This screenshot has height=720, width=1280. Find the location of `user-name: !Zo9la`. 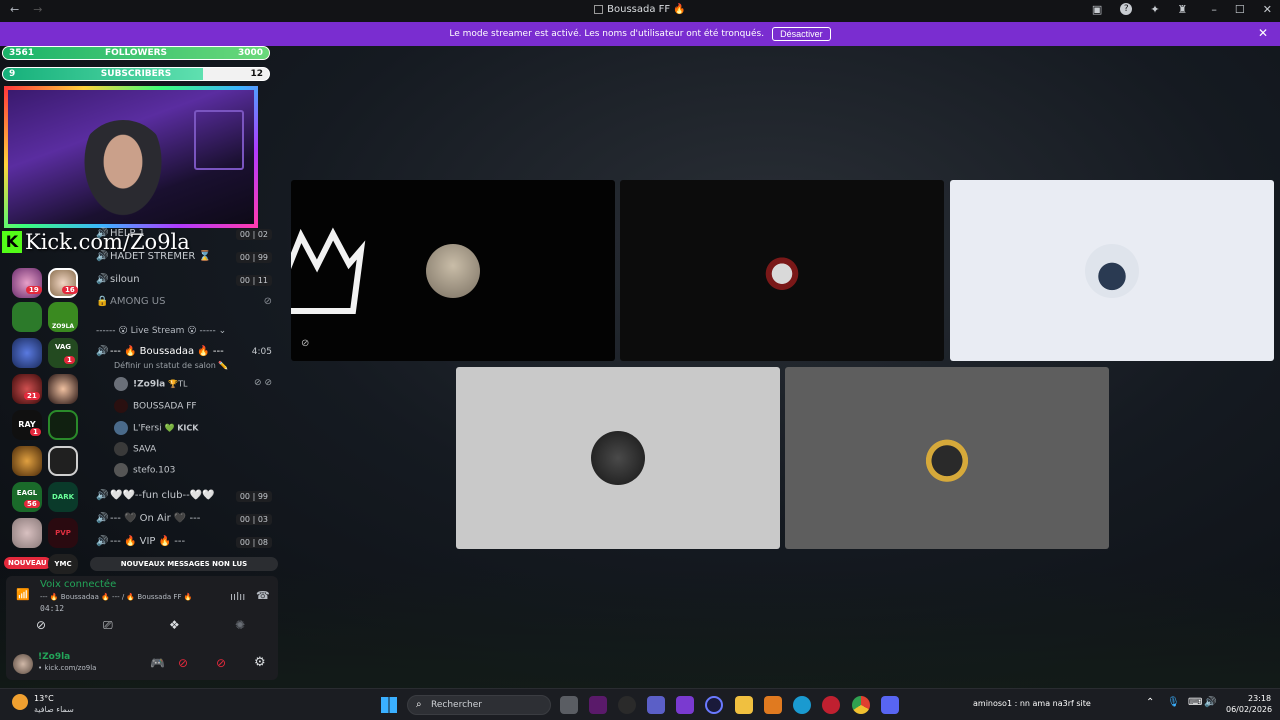

user-name: !Zo9la is located at coordinates (54, 657).